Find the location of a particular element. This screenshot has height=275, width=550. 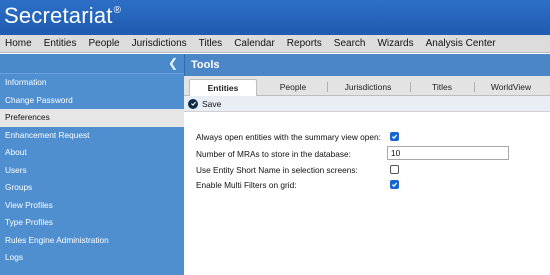

chevron-left-icon: ❮ is located at coordinates (173, 63).